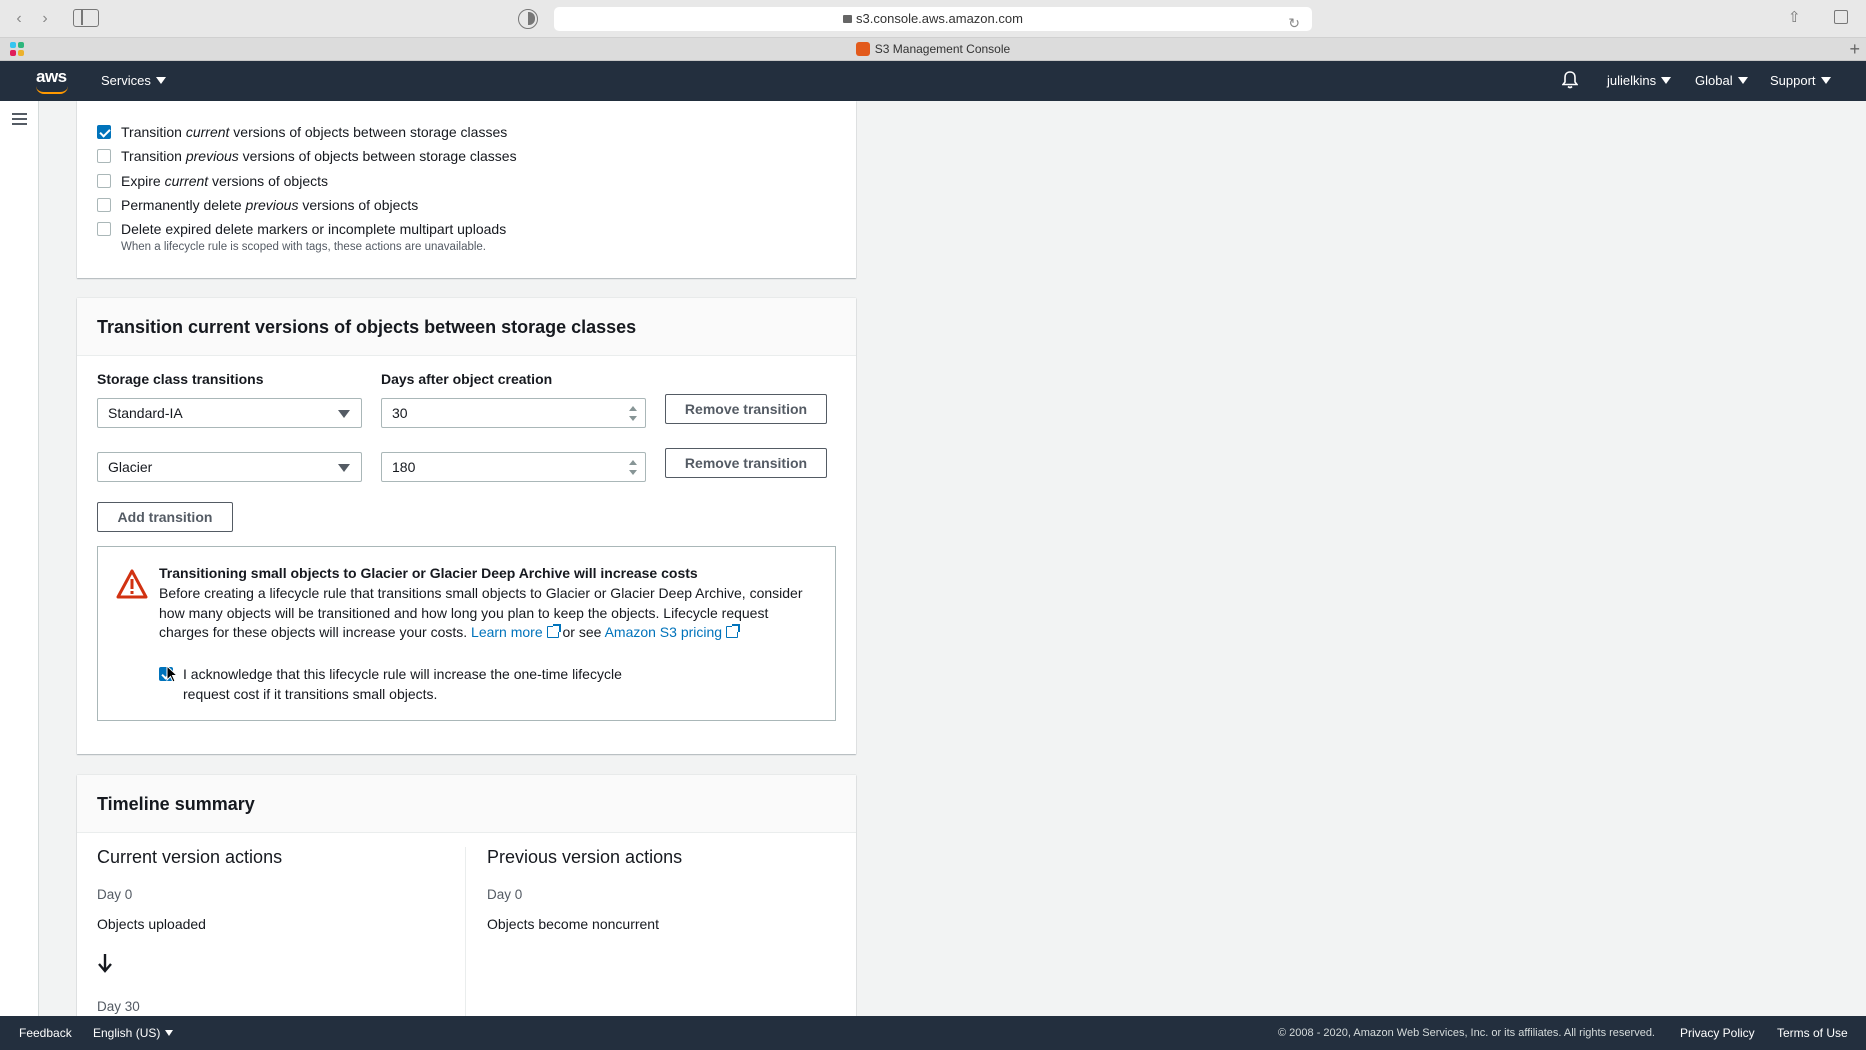 This screenshot has height=1050, width=1866. What do you see at coordinates (1800, 81) in the screenshot?
I see `support-menu: Support` at bounding box center [1800, 81].